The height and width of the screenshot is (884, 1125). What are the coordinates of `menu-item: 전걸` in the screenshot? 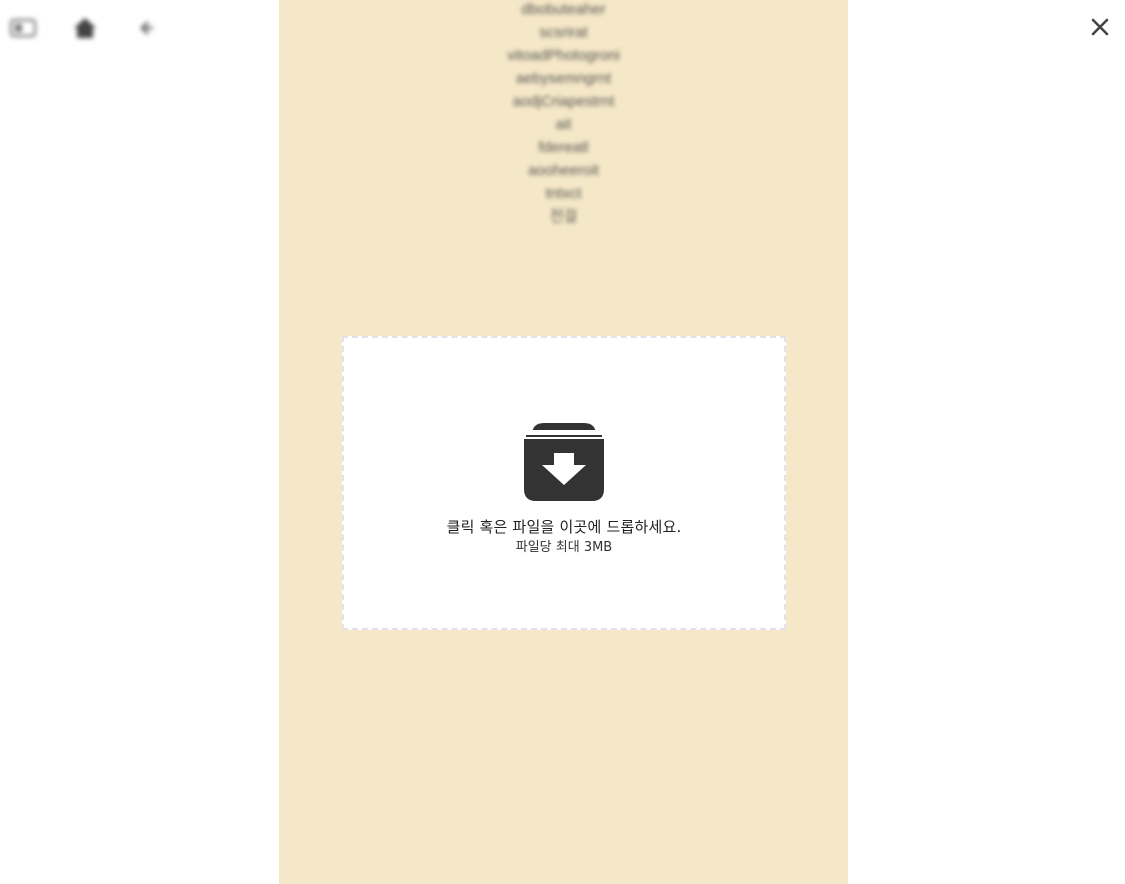 It's located at (563, 216).